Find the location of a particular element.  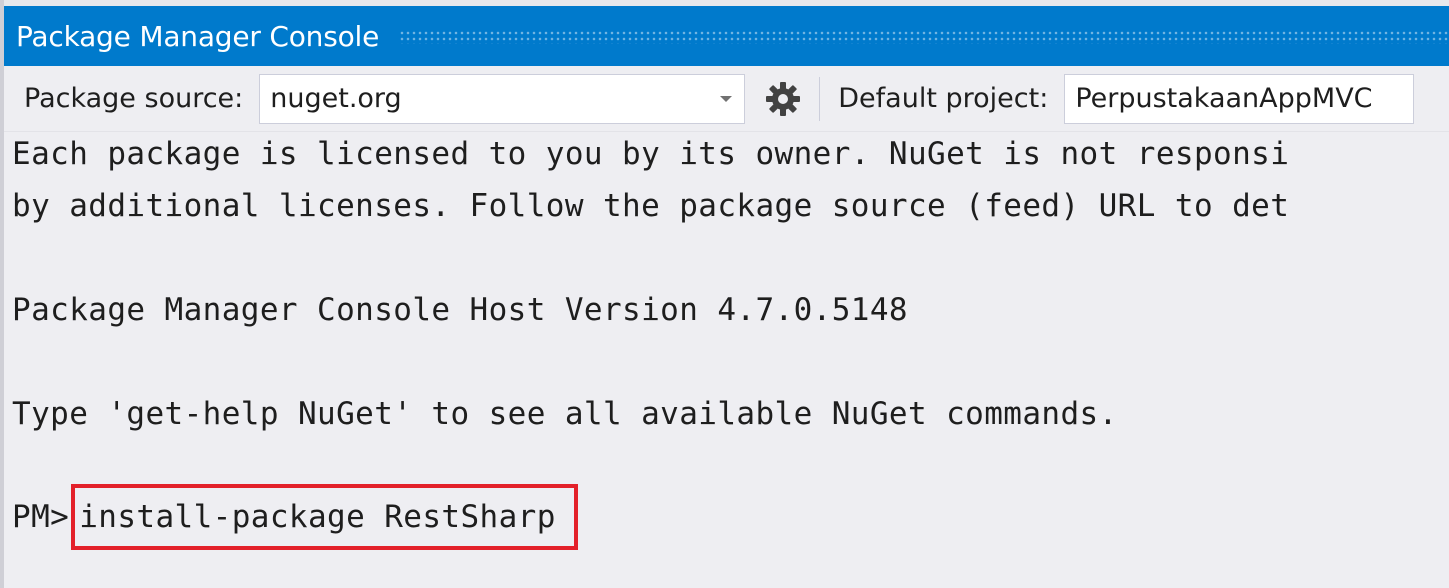

gear-icon is located at coordinates (783, 98).